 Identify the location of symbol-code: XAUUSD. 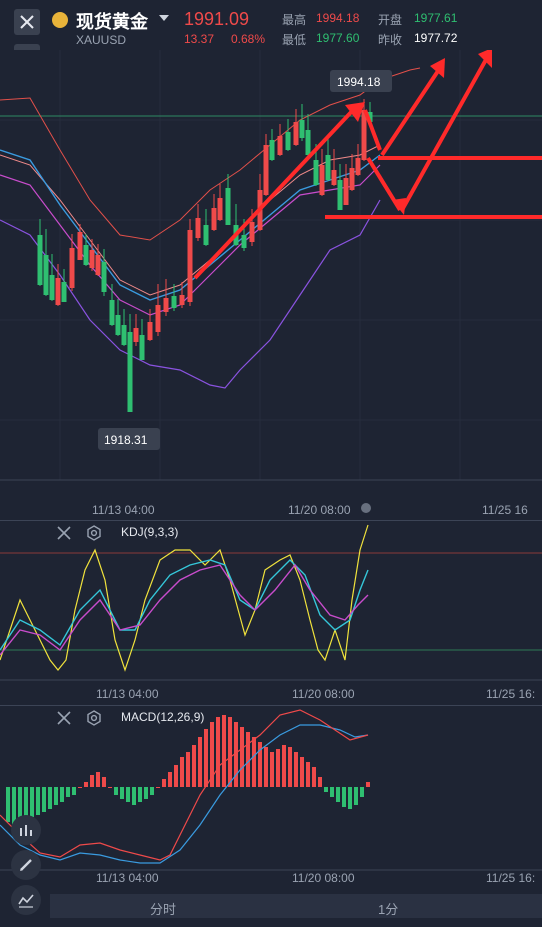
(101, 40).